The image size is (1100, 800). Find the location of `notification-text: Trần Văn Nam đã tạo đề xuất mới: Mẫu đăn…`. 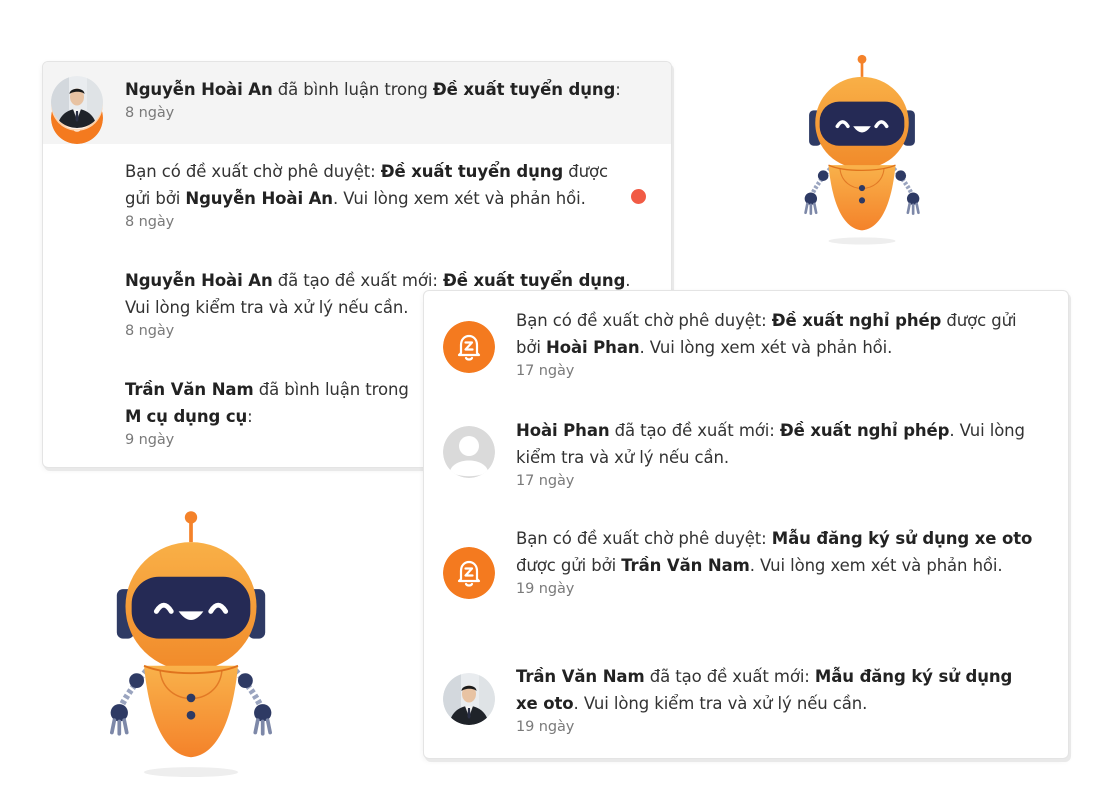

notification-text: Trần Văn Nam đã tạo đề xuất mới: Mẫu đăn… is located at coordinates (776, 690).